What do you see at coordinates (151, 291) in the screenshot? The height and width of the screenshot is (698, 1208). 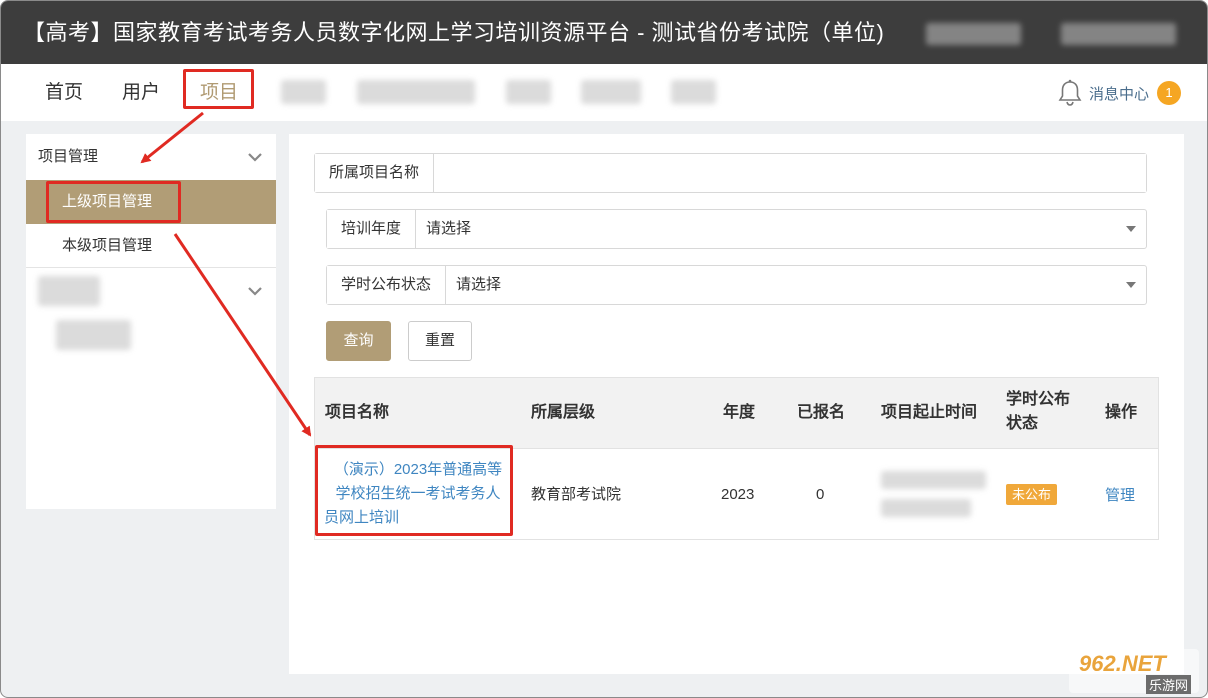 I see `sidebar-group-blurred` at bounding box center [151, 291].